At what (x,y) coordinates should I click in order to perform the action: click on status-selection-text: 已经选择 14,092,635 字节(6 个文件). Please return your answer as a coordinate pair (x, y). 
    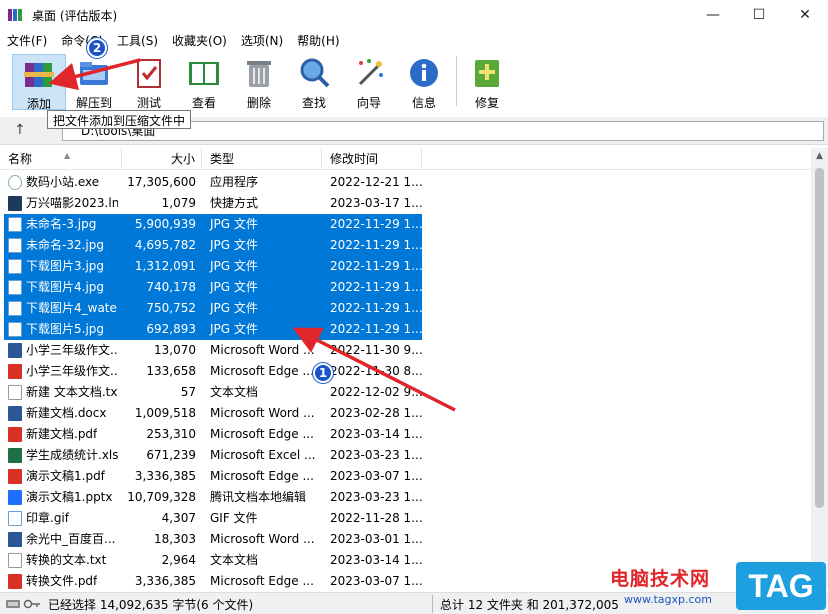
    Looking at the image, I should click on (151, 605).